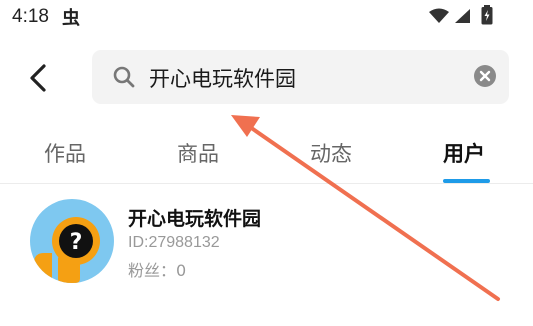 Image resolution: width=533 pixels, height=326 pixels. Describe the element at coordinates (198, 153) in the screenshot. I see `tab-products: 商品` at that location.